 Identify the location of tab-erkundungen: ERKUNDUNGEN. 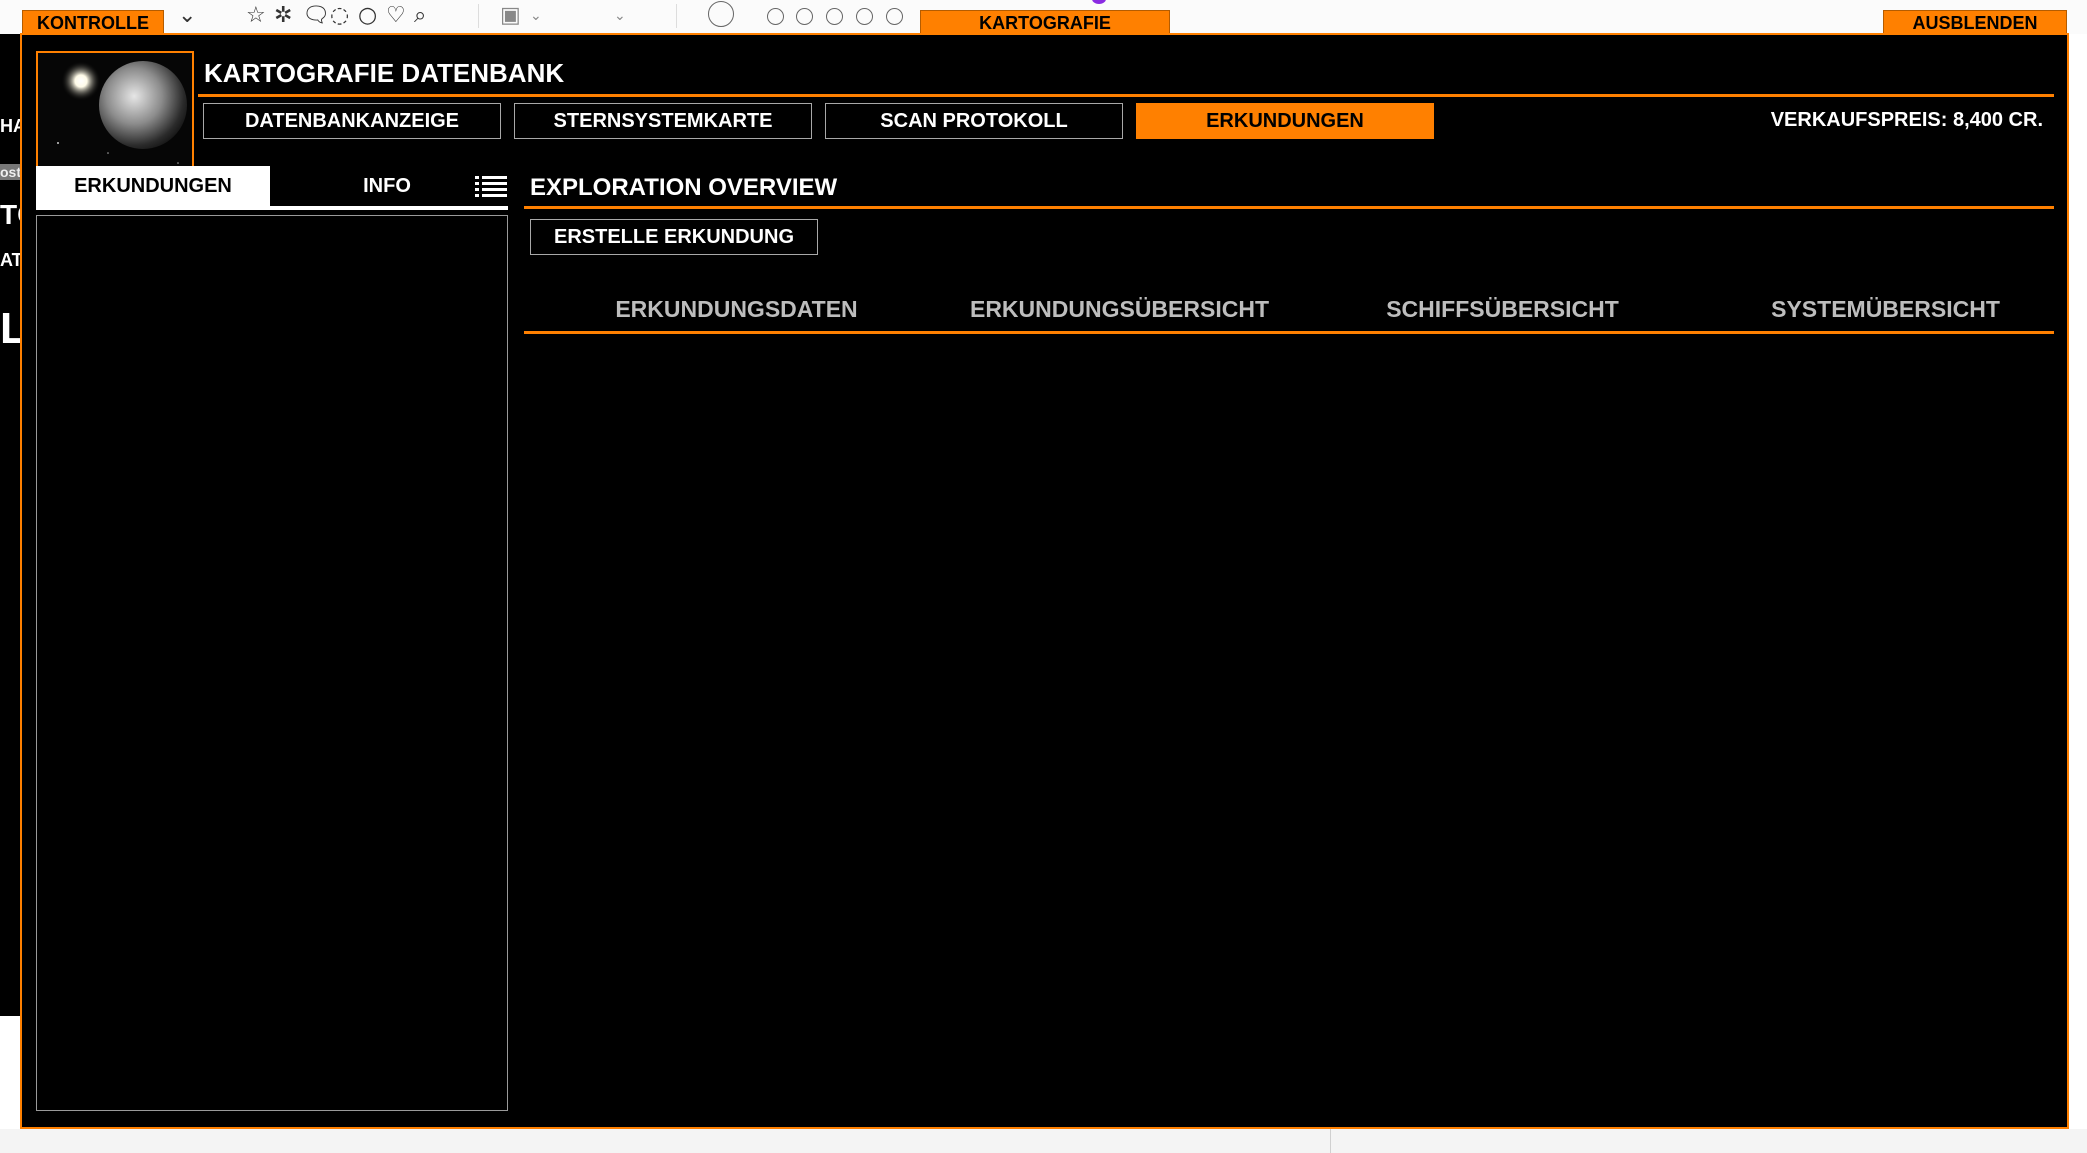
(1285, 121).